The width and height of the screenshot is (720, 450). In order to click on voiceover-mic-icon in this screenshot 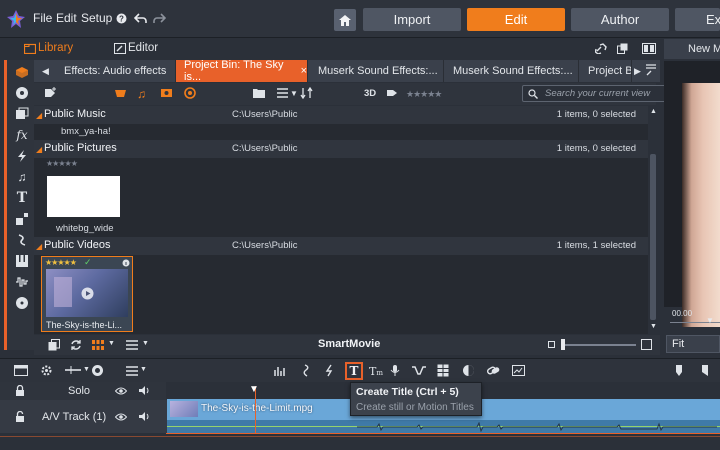, I will do `click(395, 370)`.